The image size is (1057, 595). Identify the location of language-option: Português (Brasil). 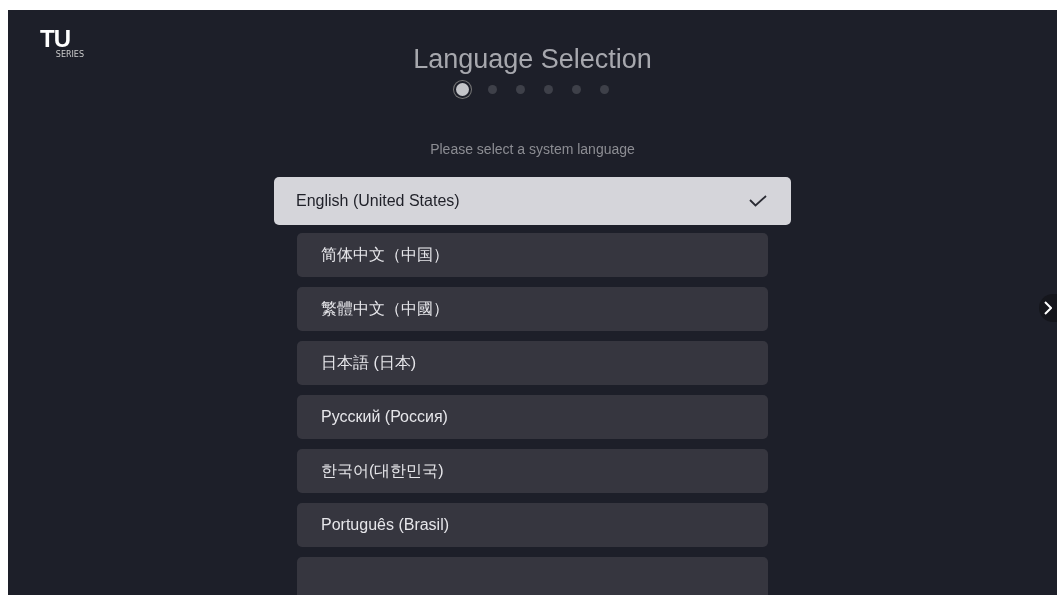
(532, 525).